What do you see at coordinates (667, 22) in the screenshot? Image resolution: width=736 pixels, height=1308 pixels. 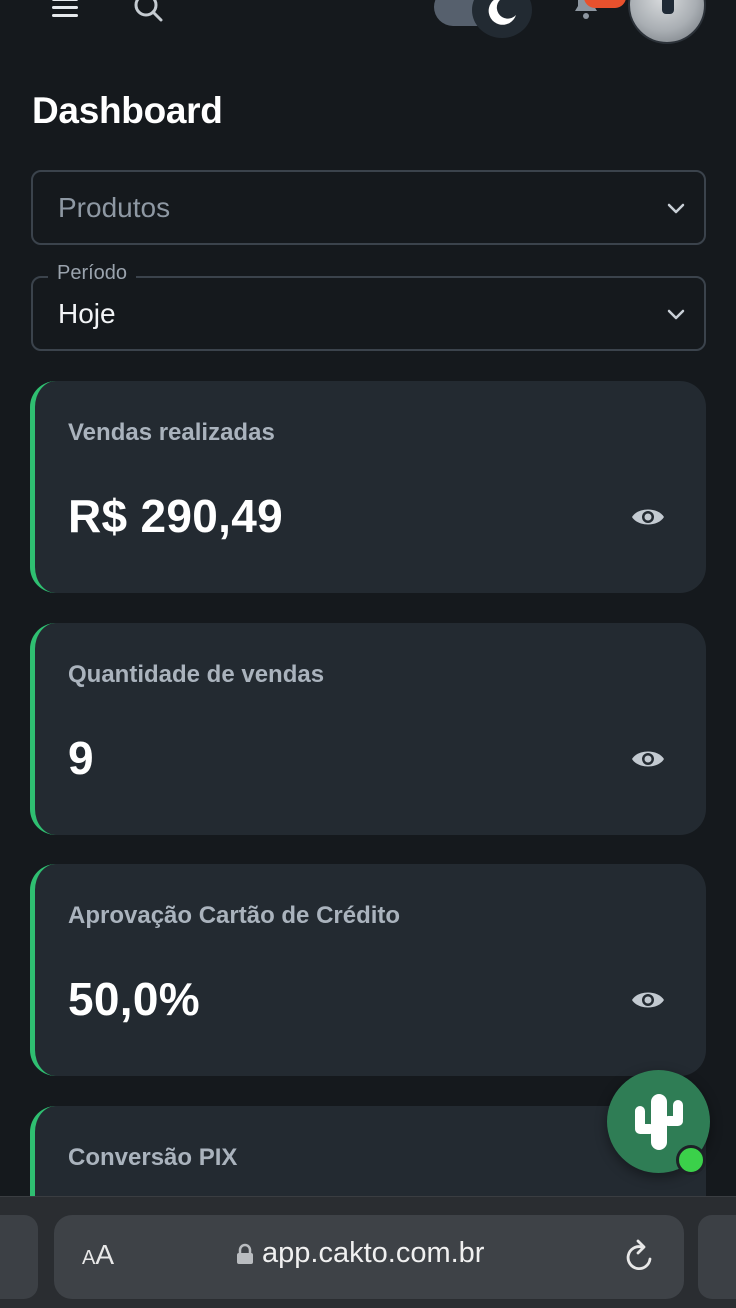 I see `user-avatar` at bounding box center [667, 22].